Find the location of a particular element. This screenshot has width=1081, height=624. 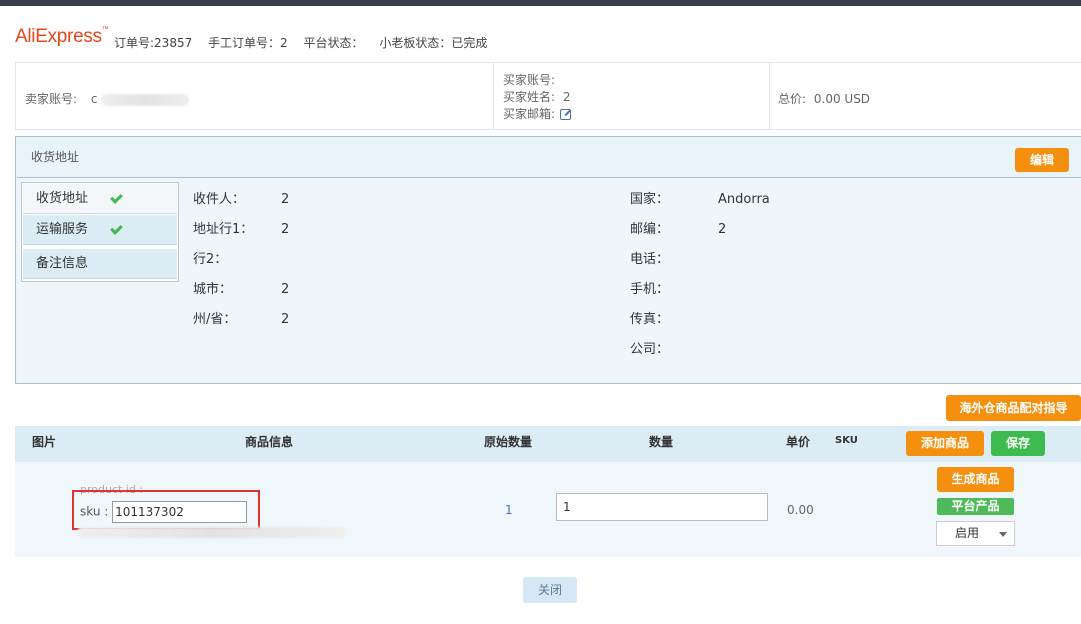

field-address-line2: 行2： is located at coordinates (237, 257).